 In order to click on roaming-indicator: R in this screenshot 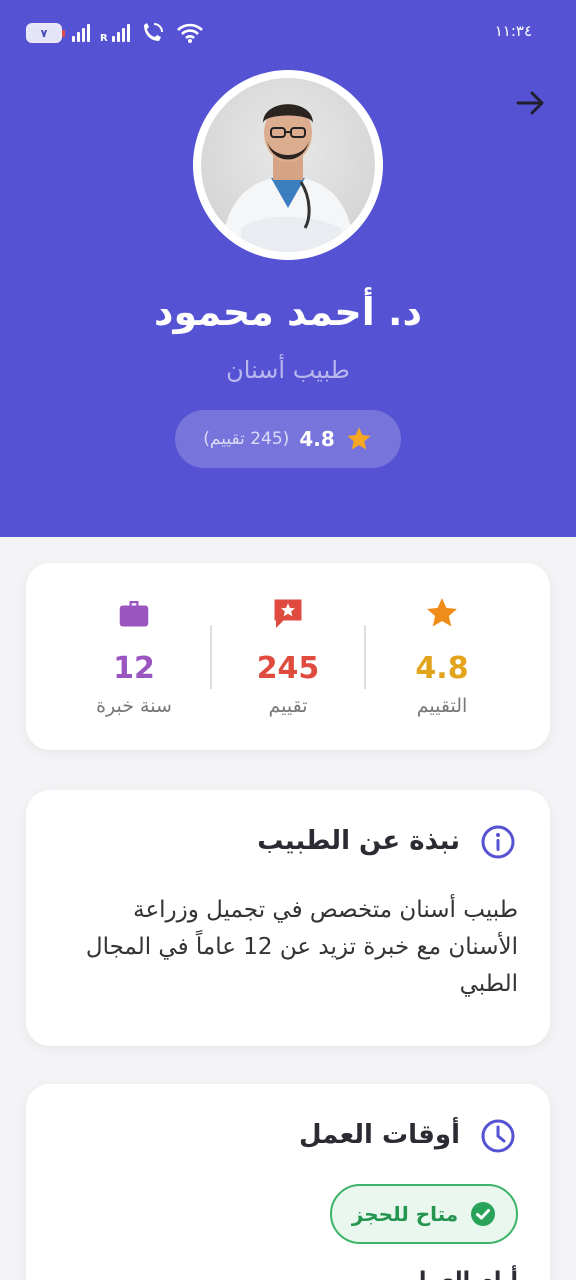, I will do `click(104, 38)`.